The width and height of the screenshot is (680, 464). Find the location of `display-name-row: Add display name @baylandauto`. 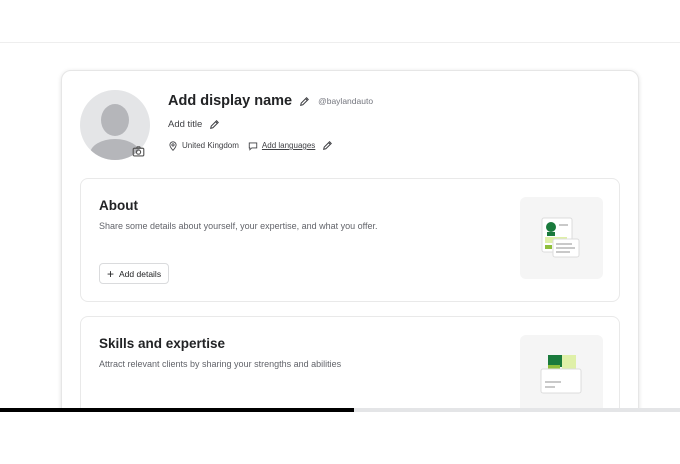

display-name-row: Add display name @baylandauto is located at coordinates (270, 101).